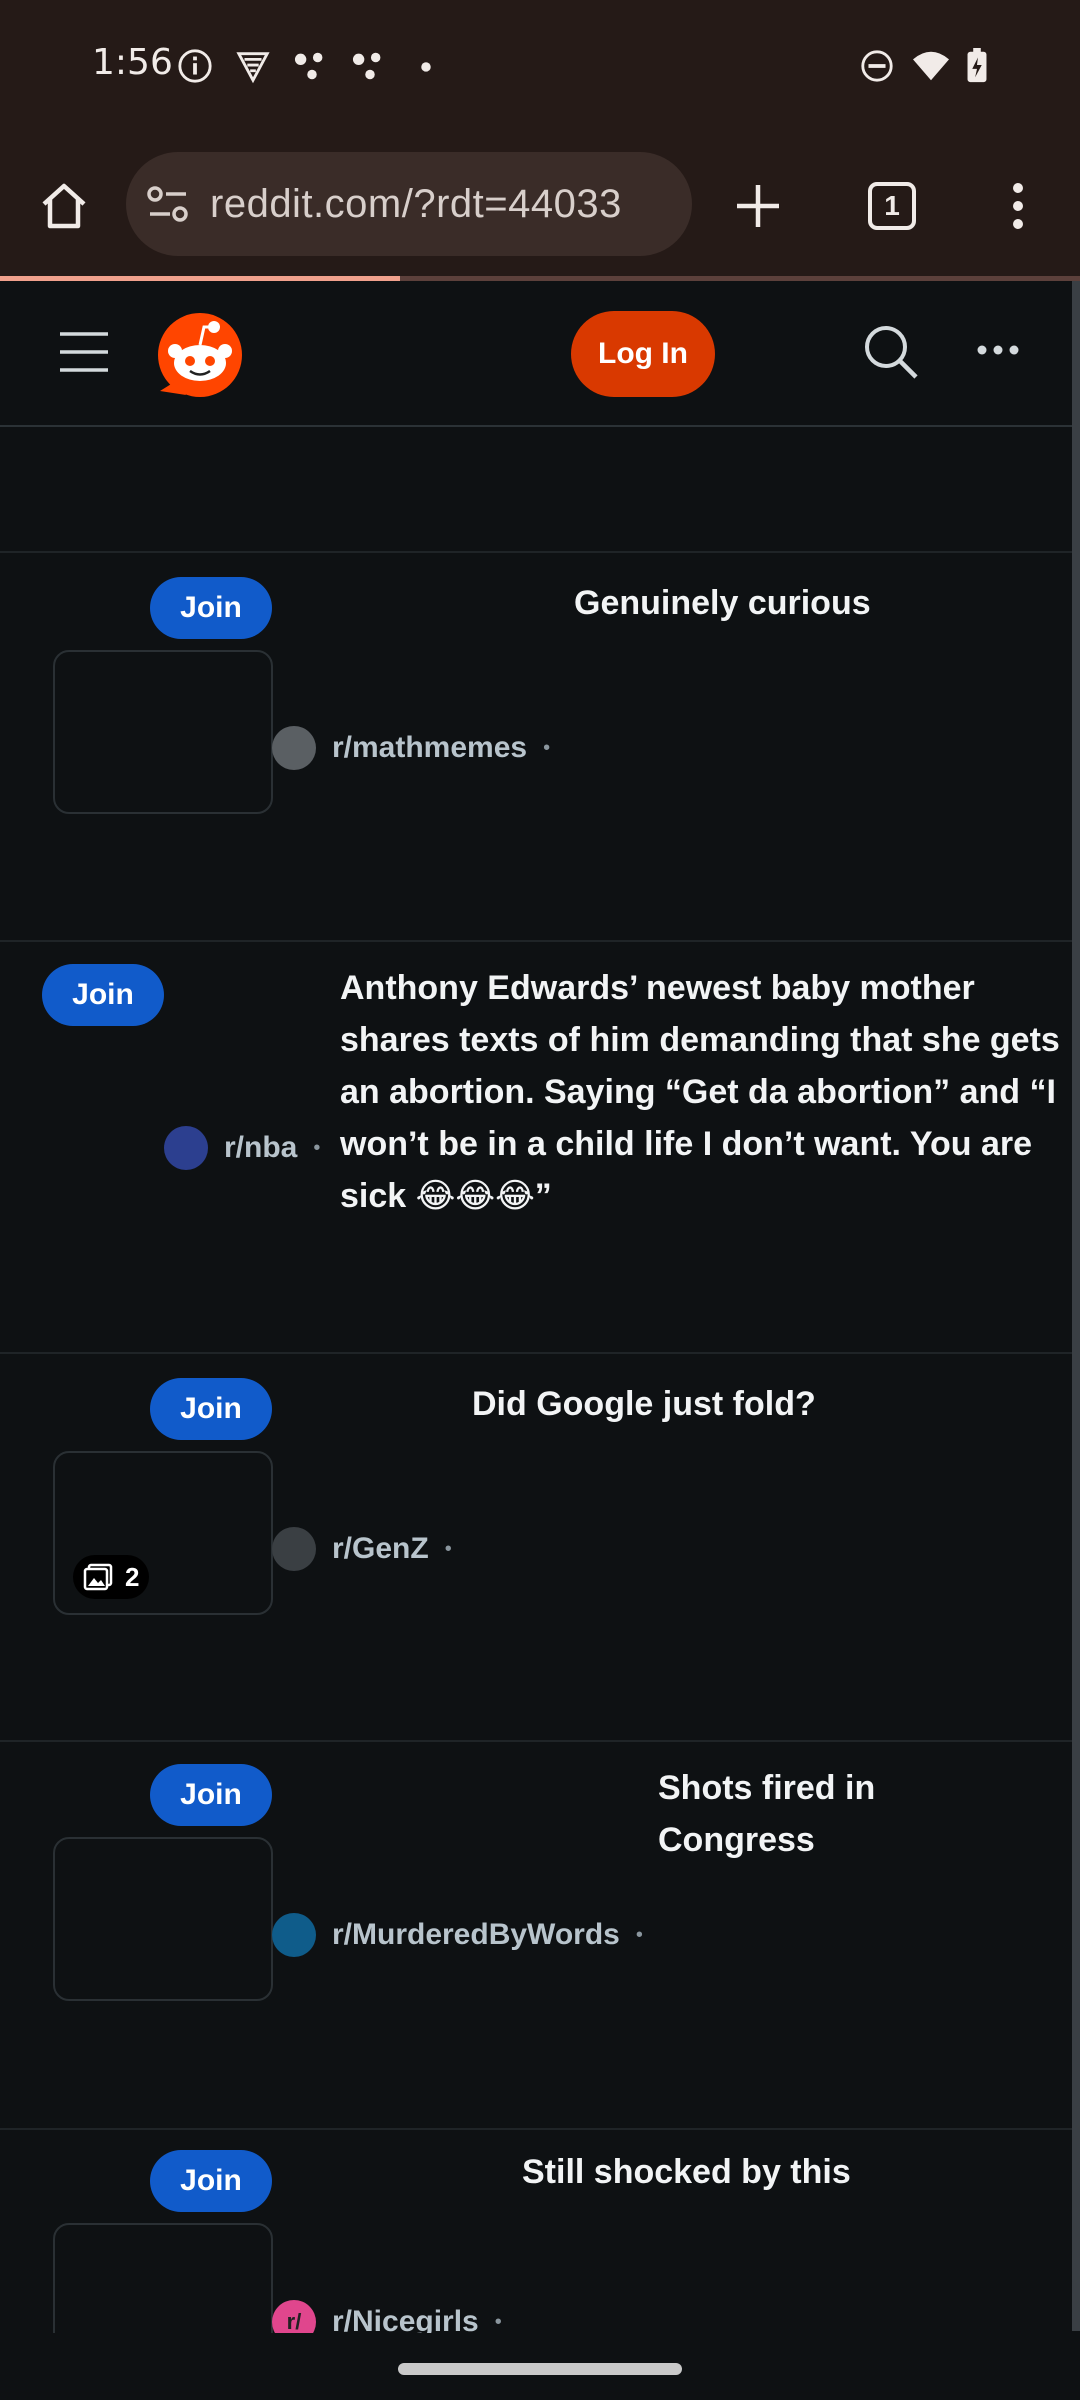 The height and width of the screenshot is (2400, 1080). I want to click on subreddit-name: r/GenZ, so click(380, 1549).